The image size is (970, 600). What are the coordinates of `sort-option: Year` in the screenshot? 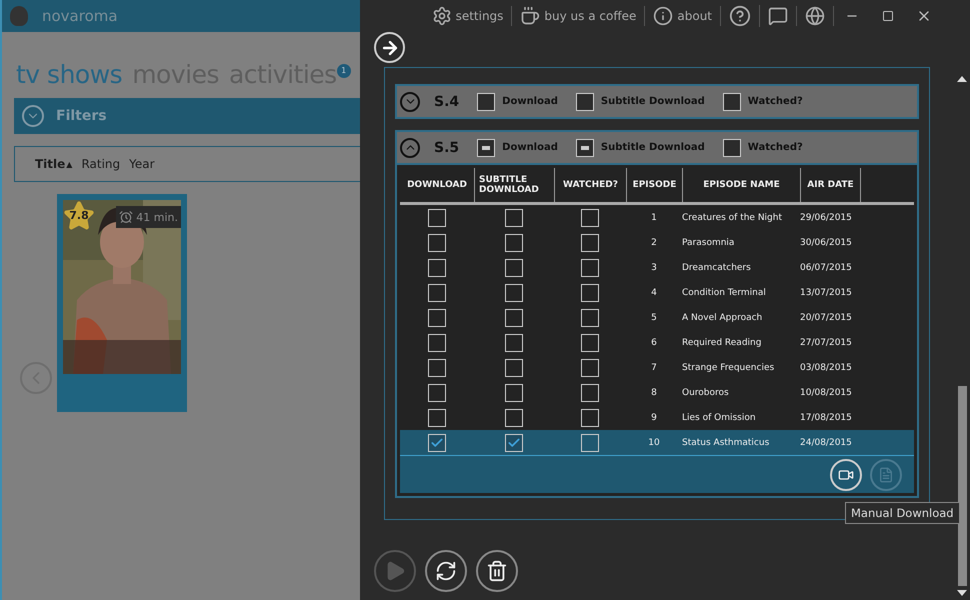 It's located at (142, 164).